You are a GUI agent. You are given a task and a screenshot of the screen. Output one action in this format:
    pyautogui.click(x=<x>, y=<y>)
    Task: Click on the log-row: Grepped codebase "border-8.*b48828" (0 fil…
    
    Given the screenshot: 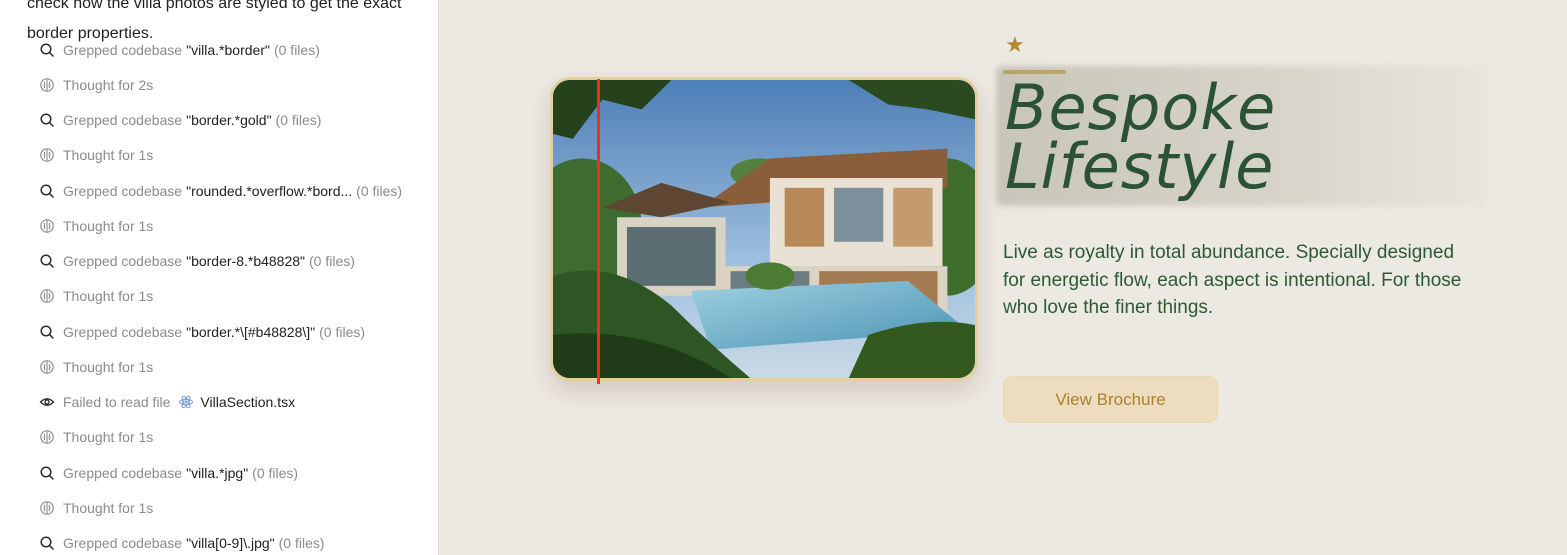 What is the action you would take?
    pyautogui.click(x=235, y=261)
    